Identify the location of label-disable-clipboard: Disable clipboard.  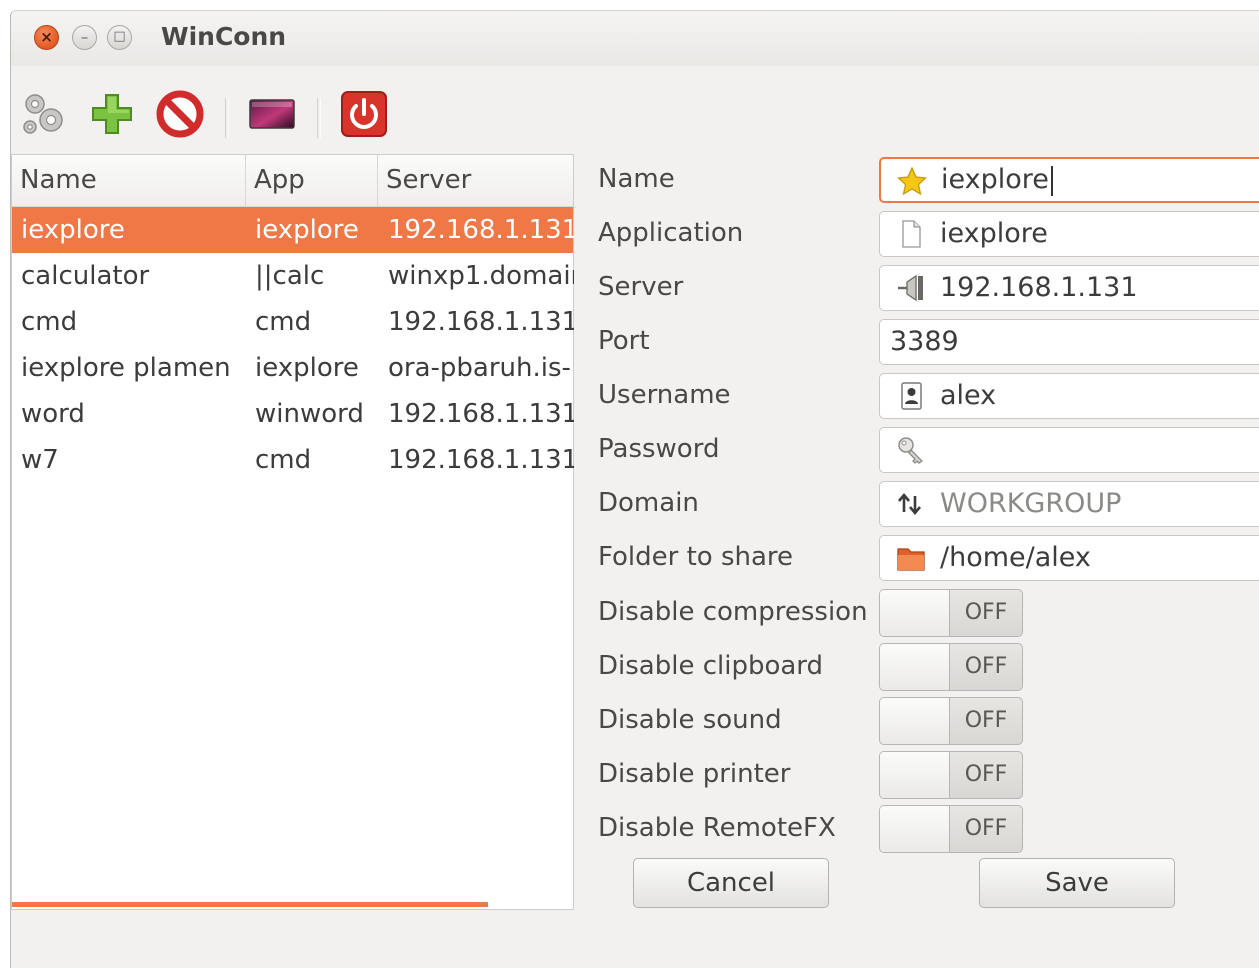
(711, 666).